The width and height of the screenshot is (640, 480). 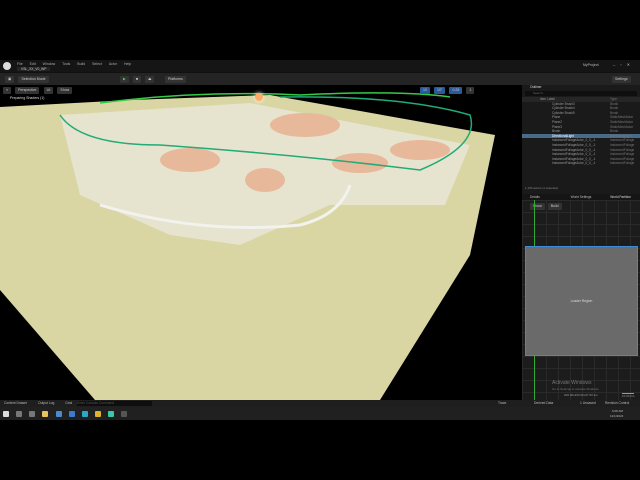 I want to click on grid-snap: 10, so click(x=425, y=90).